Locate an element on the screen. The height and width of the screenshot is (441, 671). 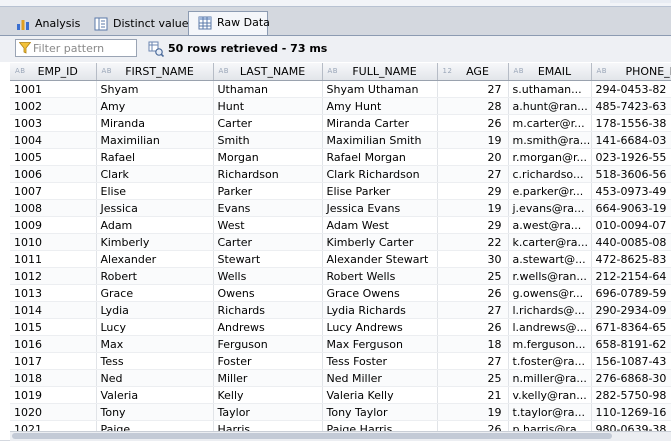
cell-emp-id: 1017 is located at coordinates (53, 361).